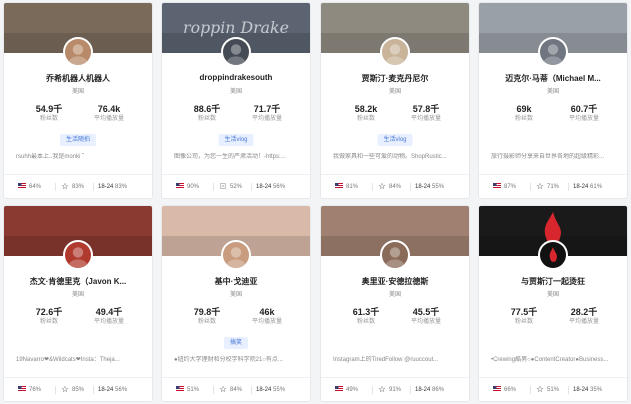 The width and height of the screenshot is (631, 404). Describe the element at coordinates (438, 390) in the screenshot. I see `age-group-pct: 86%` at that location.